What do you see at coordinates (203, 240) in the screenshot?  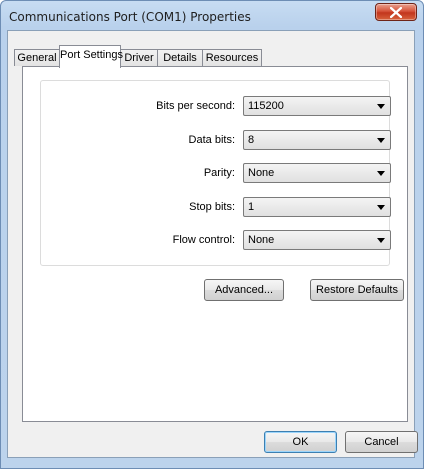 I see `flow-control-label: Flow control:` at bounding box center [203, 240].